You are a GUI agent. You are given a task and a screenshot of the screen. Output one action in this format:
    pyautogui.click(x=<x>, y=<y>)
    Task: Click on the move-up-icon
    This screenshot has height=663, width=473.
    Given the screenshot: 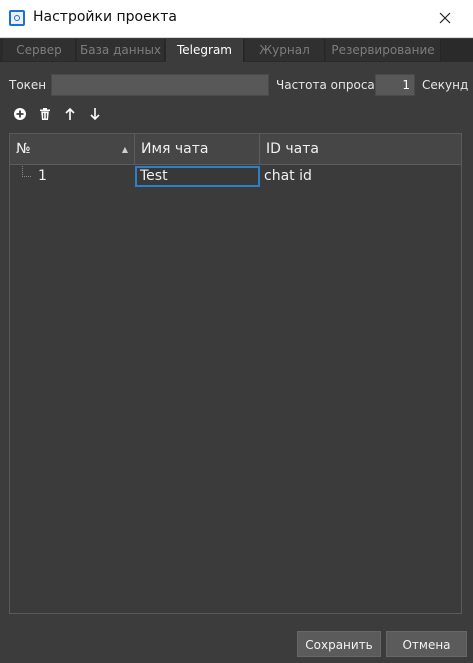 What is the action you would take?
    pyautogui.click(x=70, y=113)
    